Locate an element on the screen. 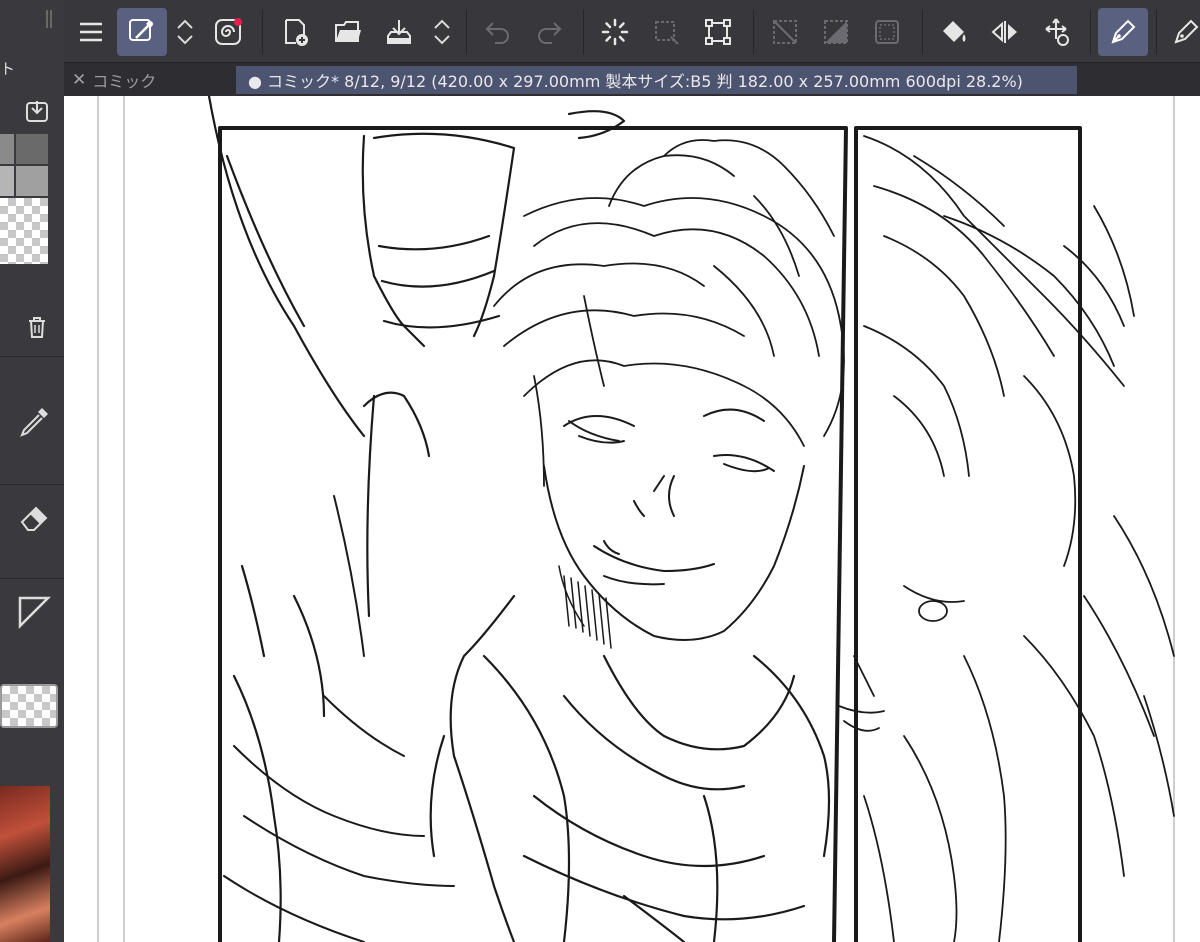  flip-horizontal-icon is located at coordinates (1004, 32).